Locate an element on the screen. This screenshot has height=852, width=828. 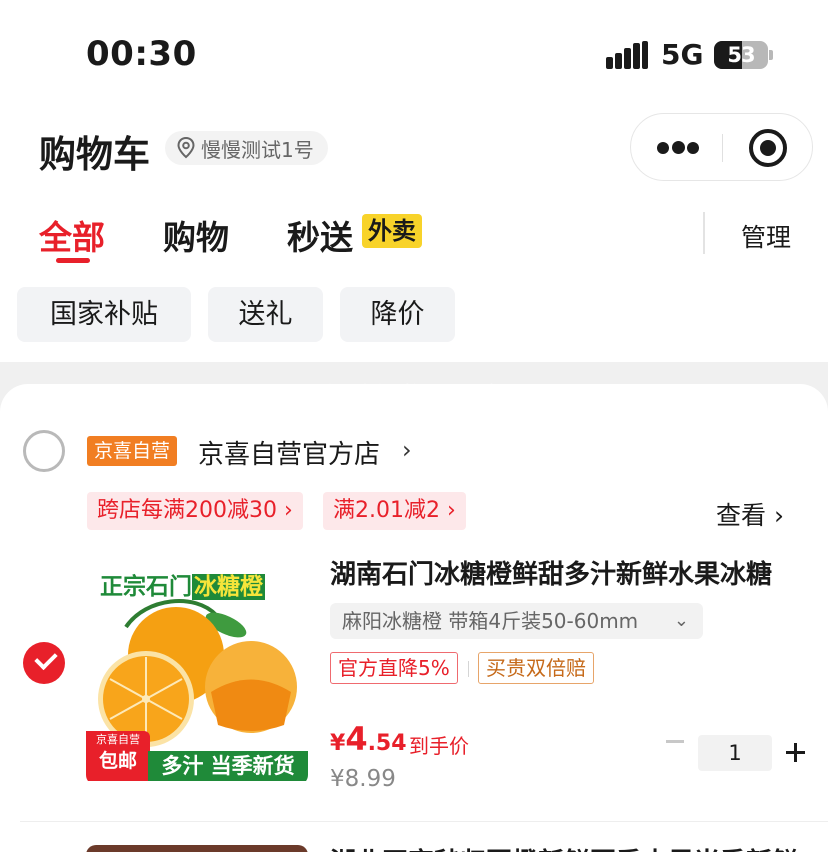
tag-separator is located at coordinates (468, 669).